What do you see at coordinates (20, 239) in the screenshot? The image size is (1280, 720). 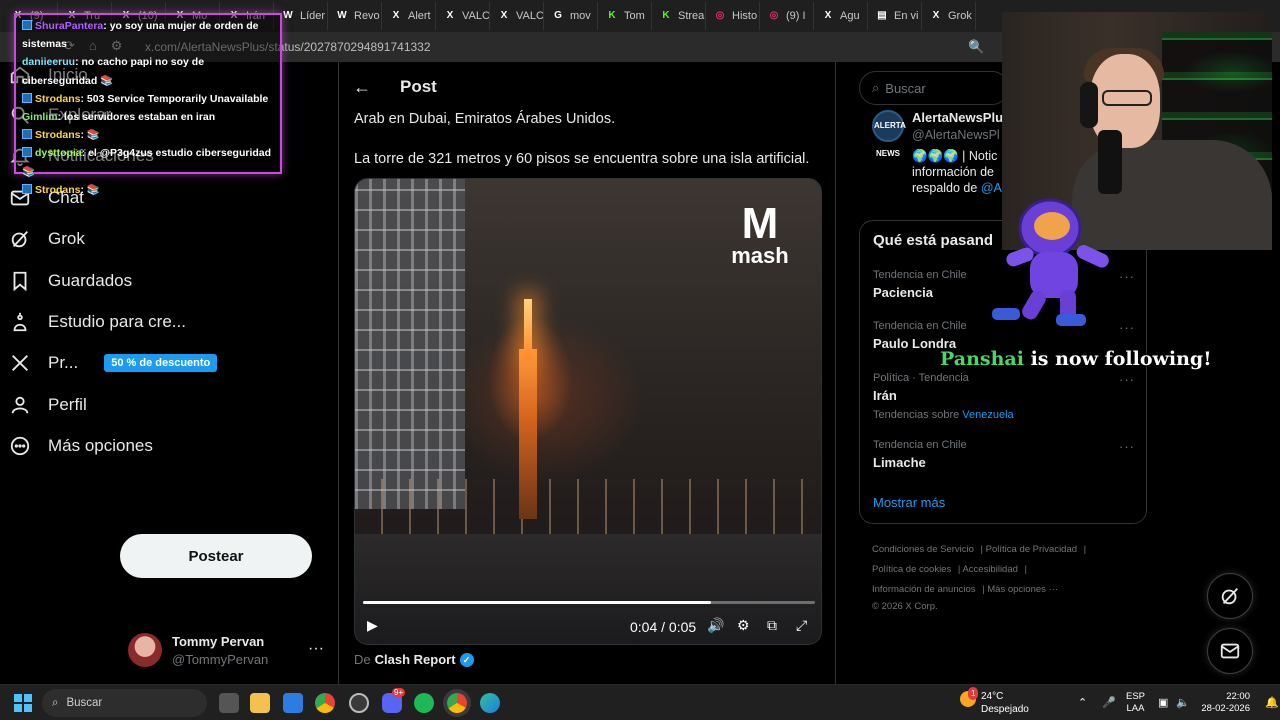 I see `grok-icon` at bounding box center [20, 239].